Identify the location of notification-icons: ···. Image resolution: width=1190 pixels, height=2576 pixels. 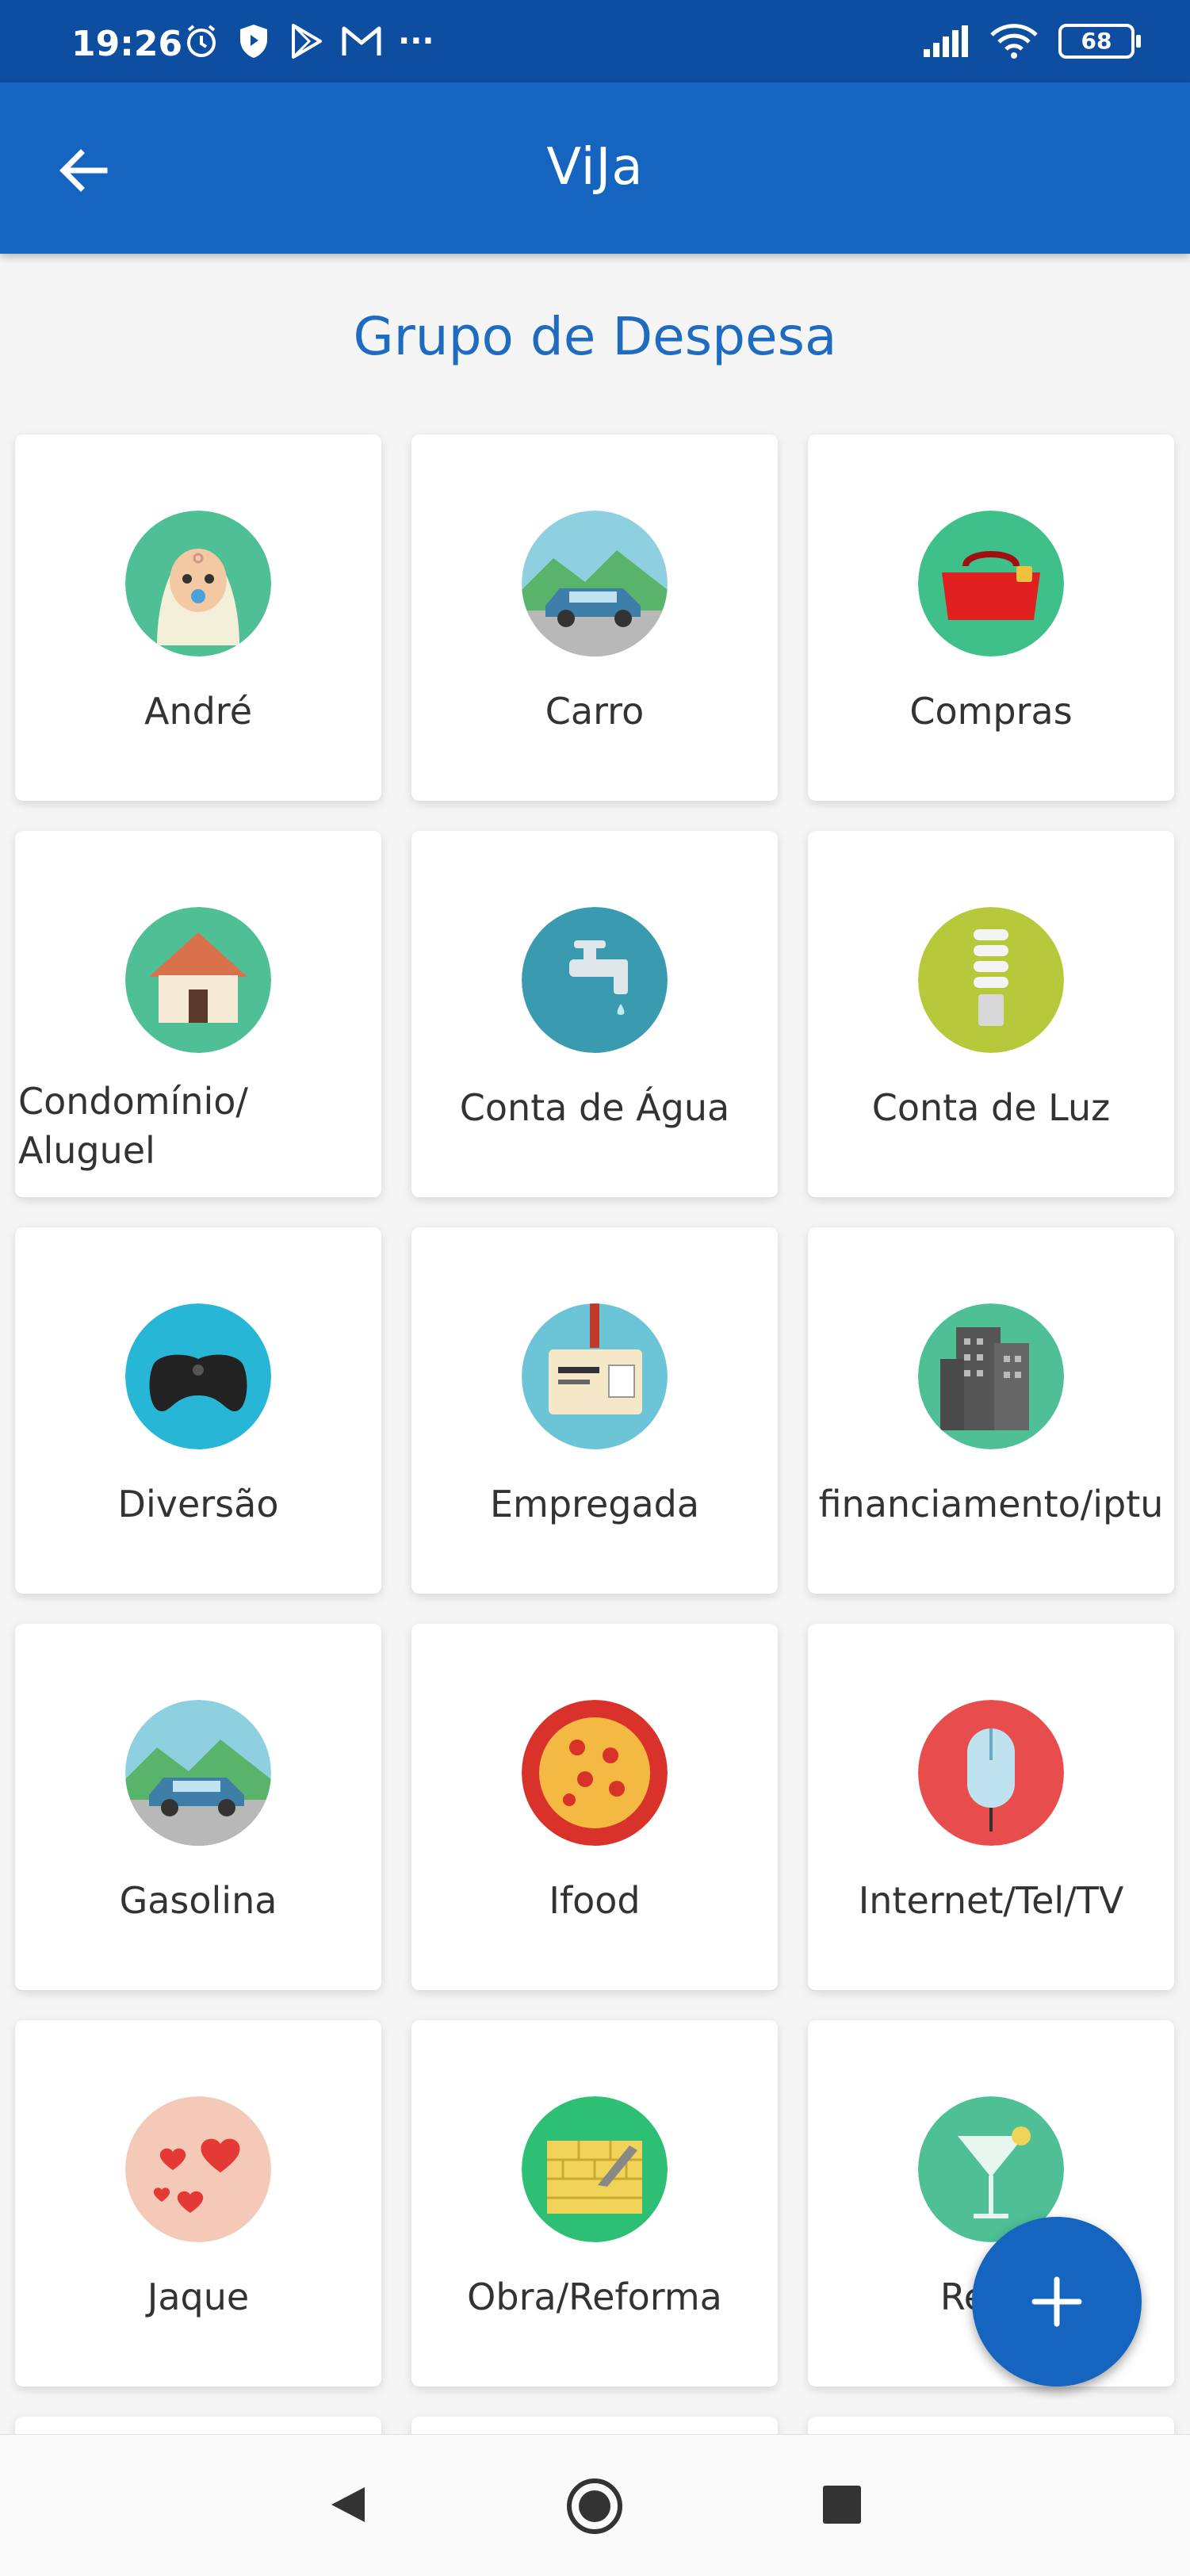
(308, 41).